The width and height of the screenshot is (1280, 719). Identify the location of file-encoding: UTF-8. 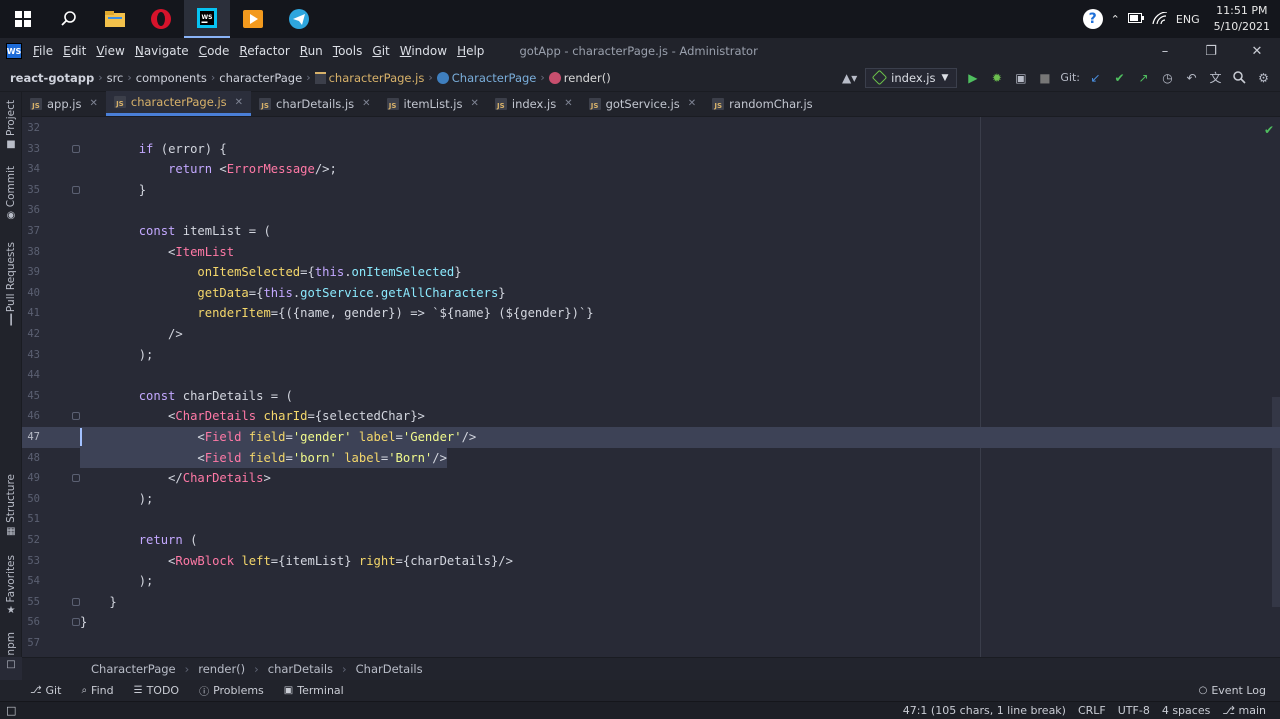
(1134, 710).